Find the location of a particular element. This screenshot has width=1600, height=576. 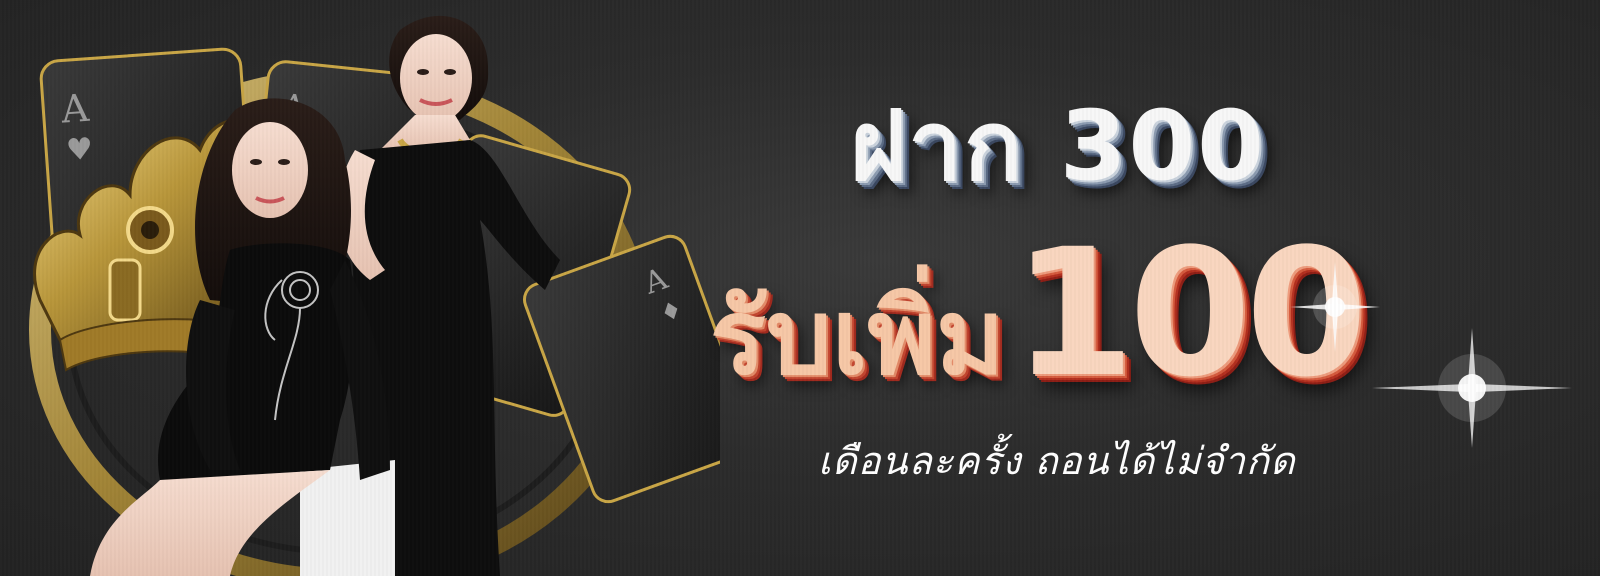

bonus-receive-label: รับเพิ่ม is located at coordinates (857, 337).